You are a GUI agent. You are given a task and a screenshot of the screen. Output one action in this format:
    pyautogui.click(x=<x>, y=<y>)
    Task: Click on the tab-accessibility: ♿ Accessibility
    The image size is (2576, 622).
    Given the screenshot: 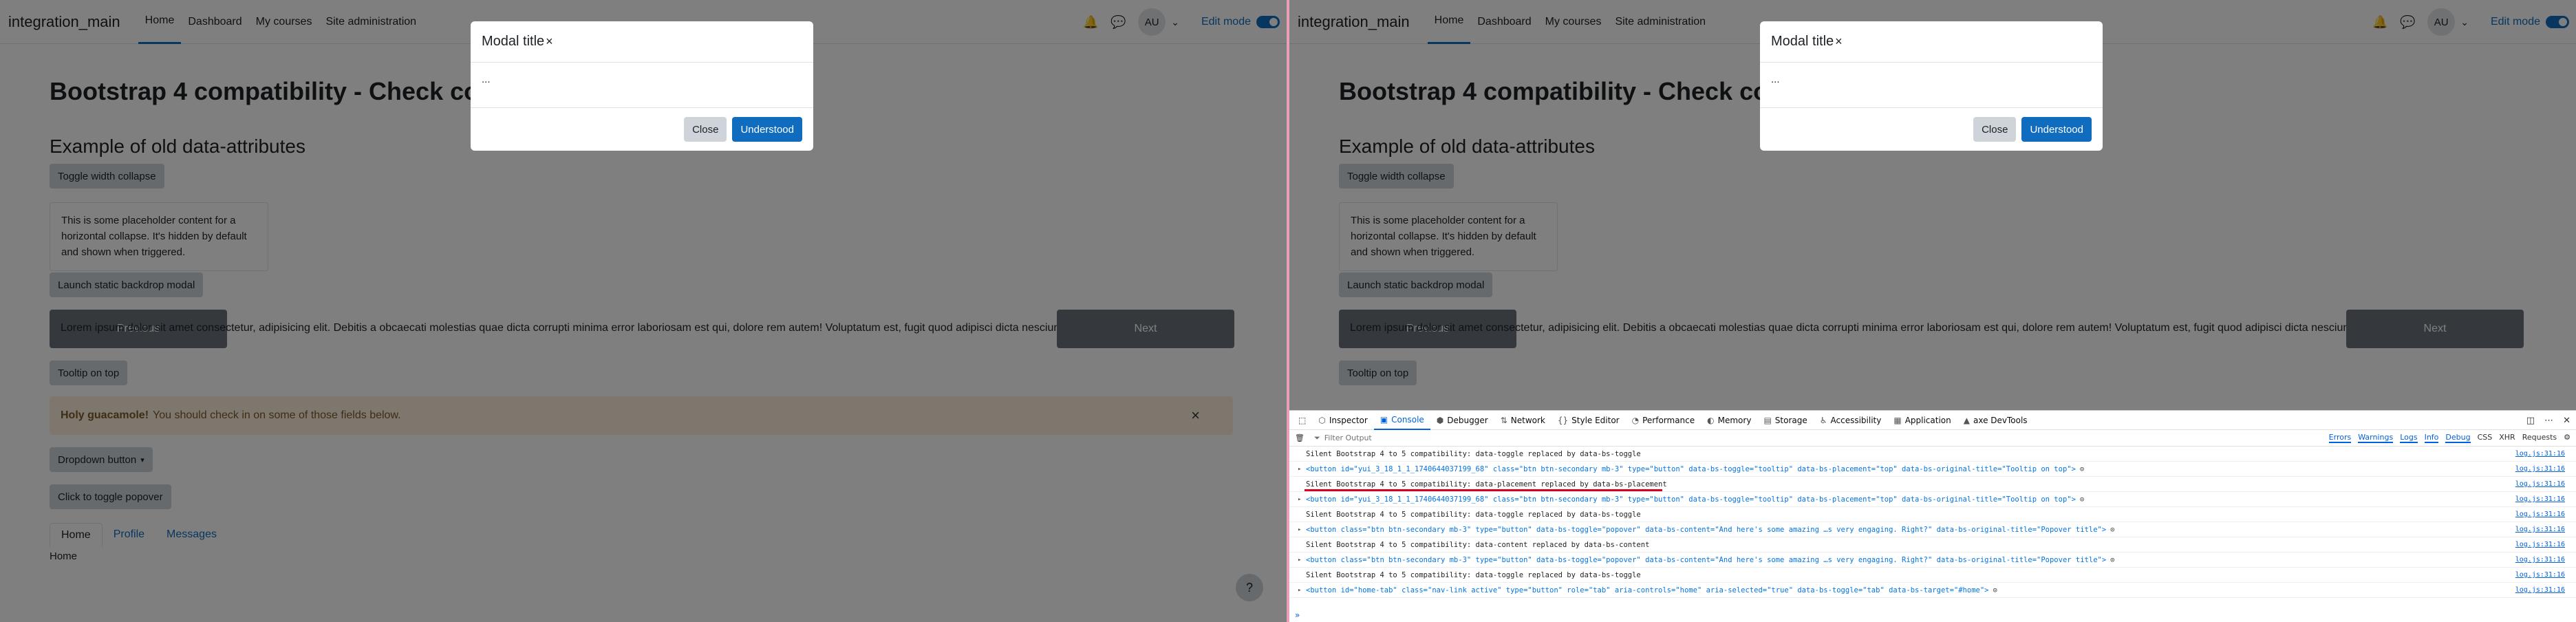 What is the action you would take?
    pyautogui.click(x=1851, y=420)
    